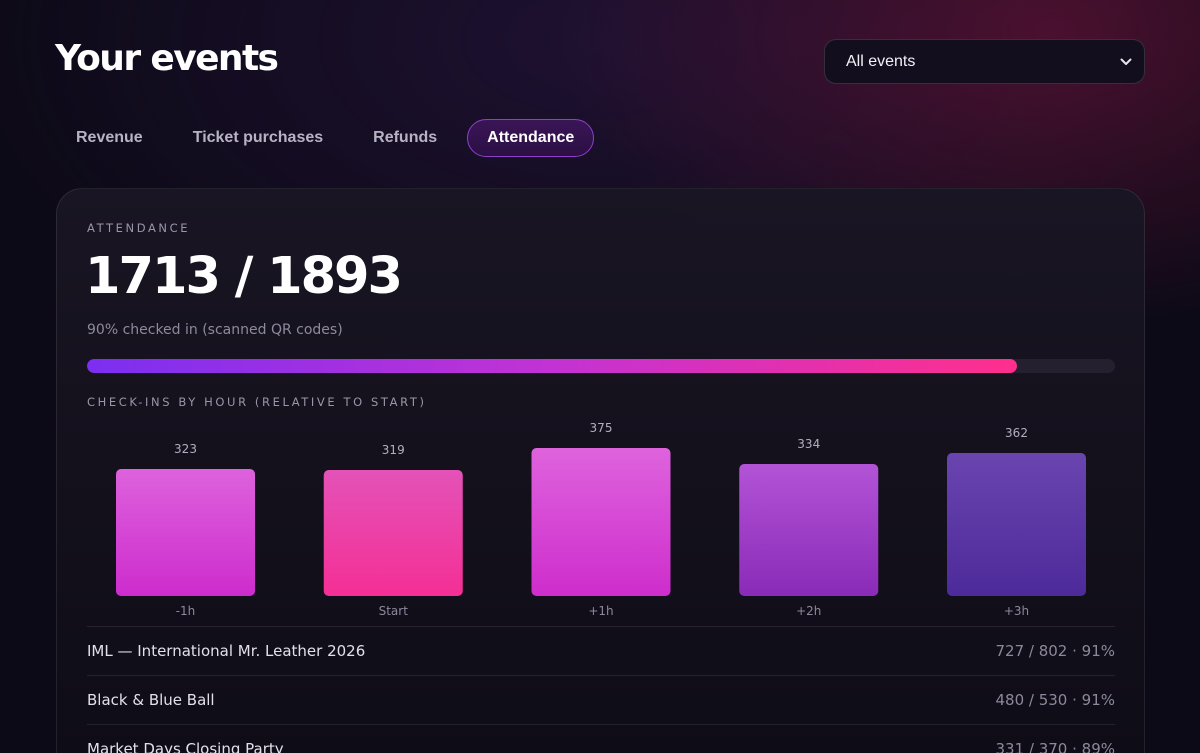  I want to click on tab-ticket-purchases: Ticket purchases, so click(258, 138).